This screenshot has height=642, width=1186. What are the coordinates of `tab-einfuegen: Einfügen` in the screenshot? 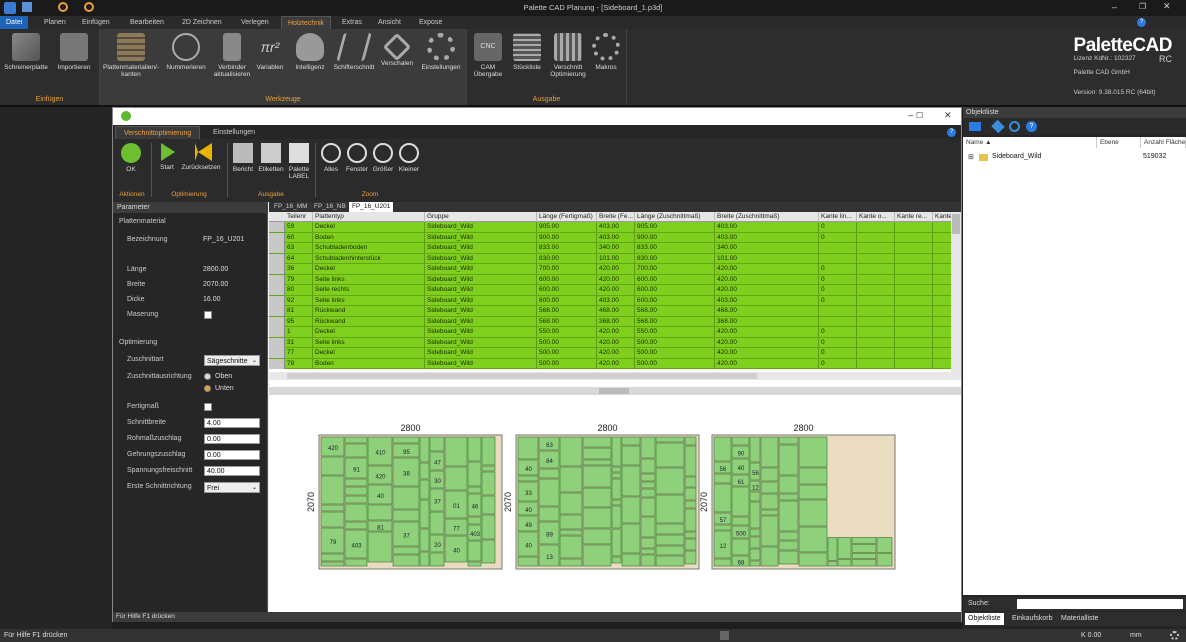 It's located at (96, 22).